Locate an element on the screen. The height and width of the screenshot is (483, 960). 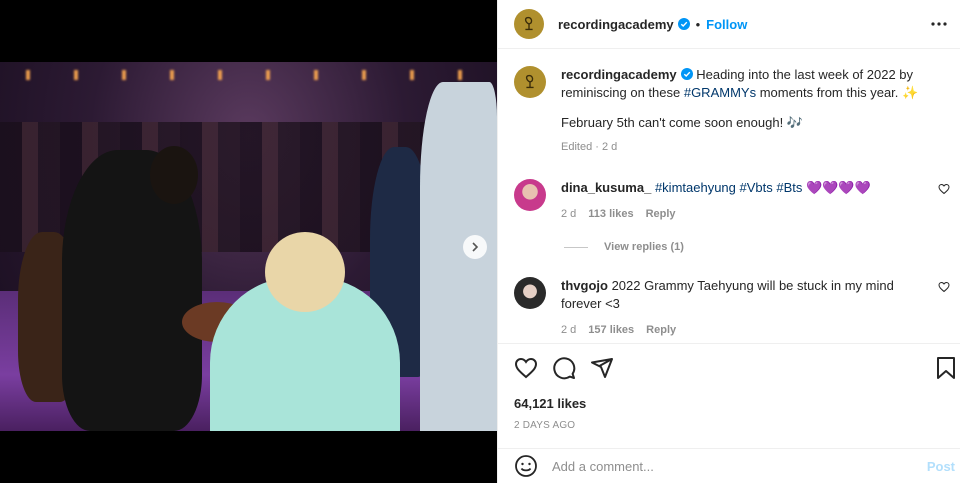
view-replies-divider is located at coordinates (576, 247).